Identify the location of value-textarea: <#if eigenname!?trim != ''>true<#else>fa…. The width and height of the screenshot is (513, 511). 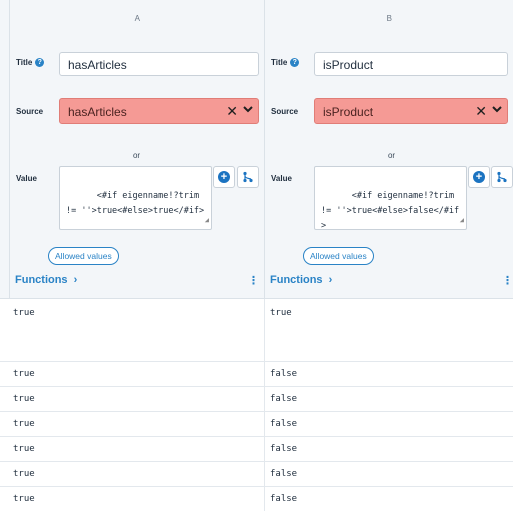
(390, 198).